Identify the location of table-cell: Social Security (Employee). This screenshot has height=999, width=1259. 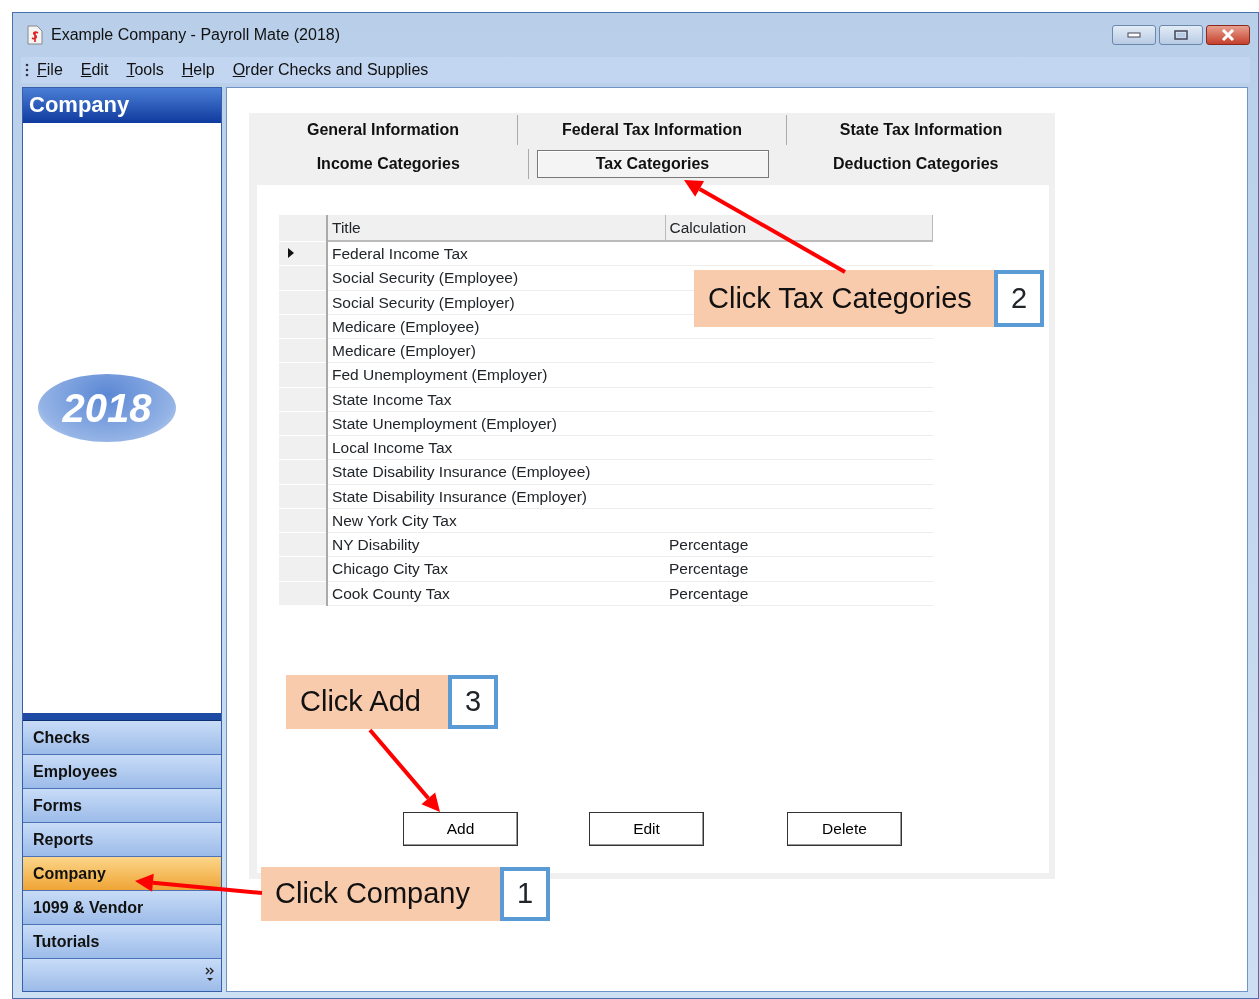
(496, 277).